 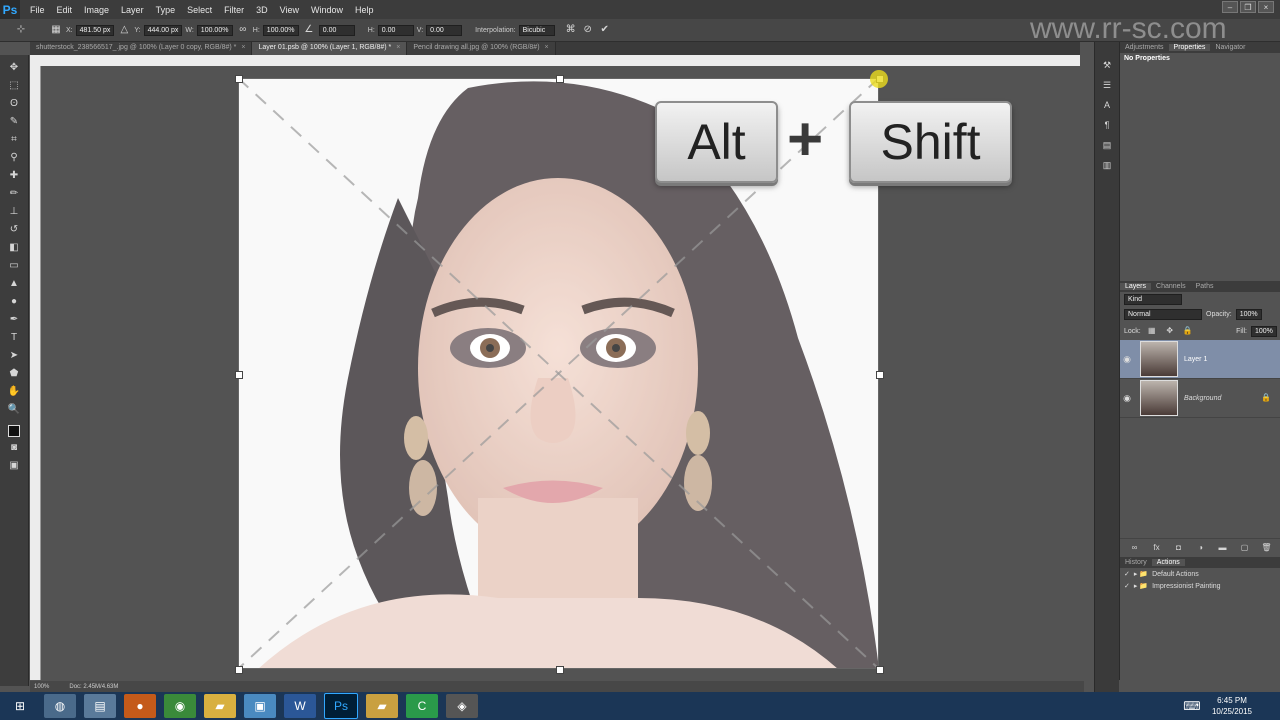 What do you see at coordinates (14, 212) in the screenshot?
I see `stamp-tool-icon: ⊥` at bounding box center [14, 212].